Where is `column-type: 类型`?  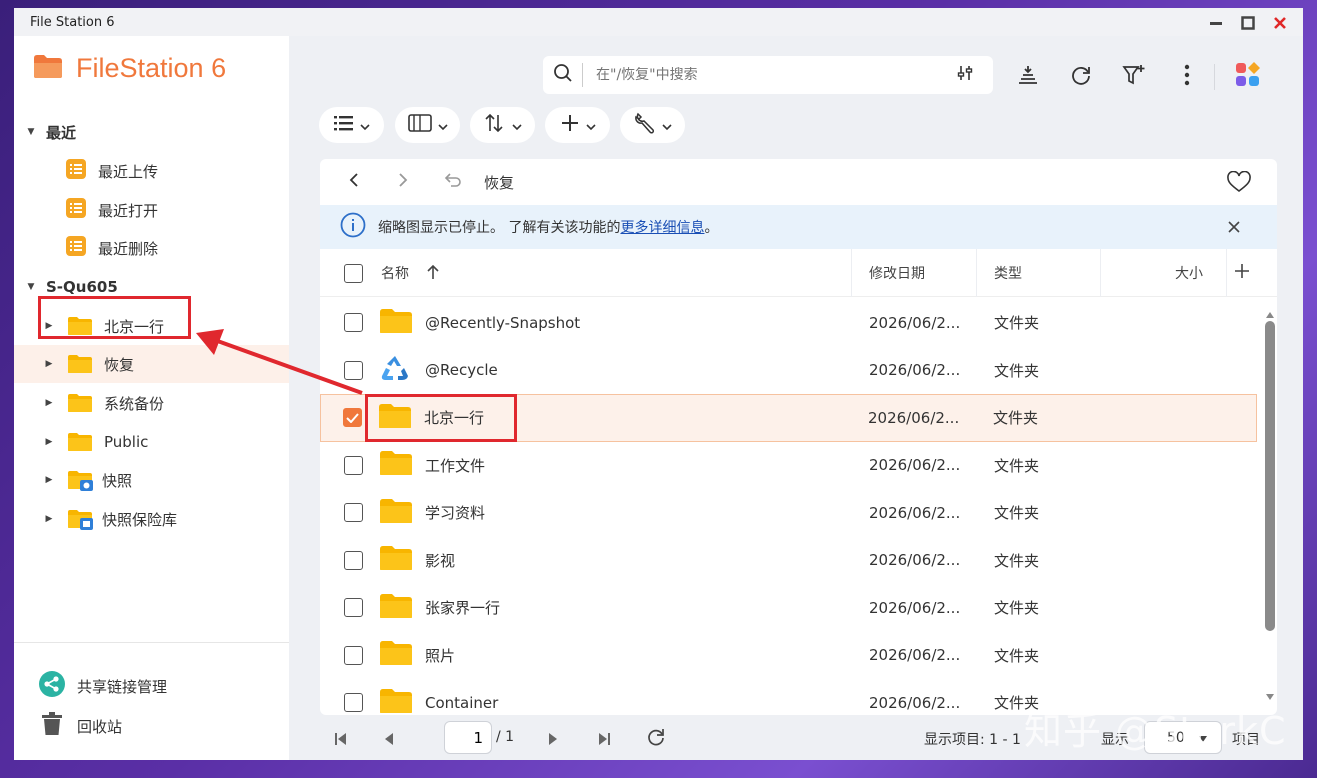 column-type: 类型 is located at coordinates (1008, 273).